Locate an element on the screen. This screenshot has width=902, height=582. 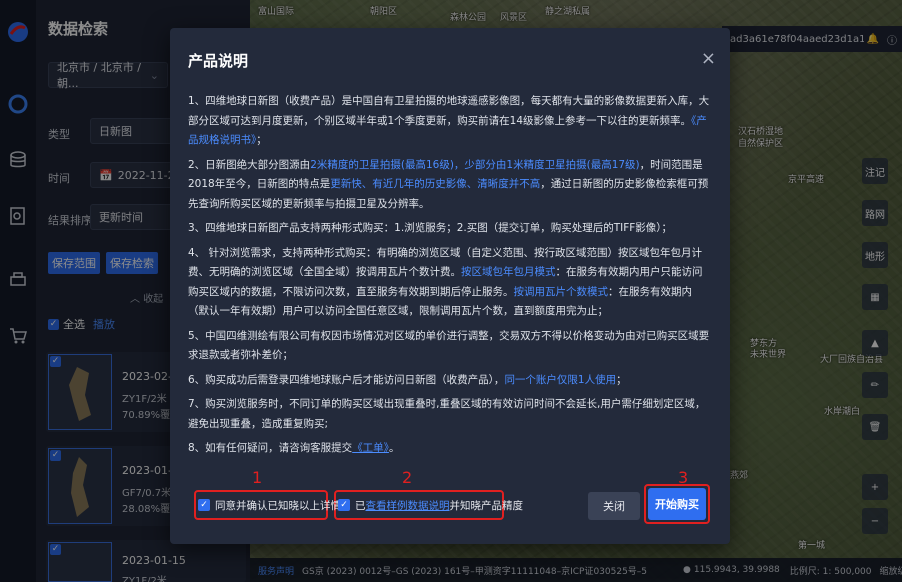
item-text: 2、日新图绝大部分图源由 is located at coordinates (249, 164).